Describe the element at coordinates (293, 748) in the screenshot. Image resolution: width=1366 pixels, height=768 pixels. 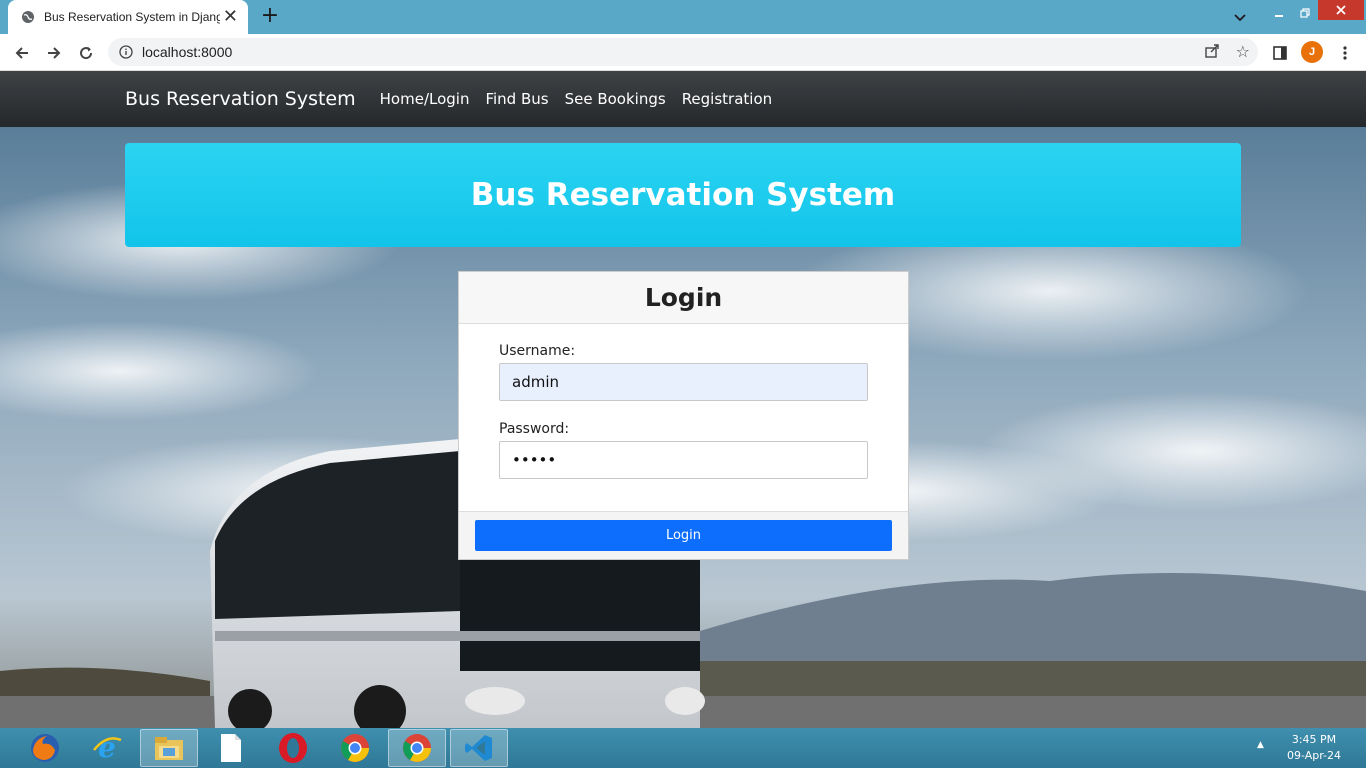
I see `opera-icon` at that location.